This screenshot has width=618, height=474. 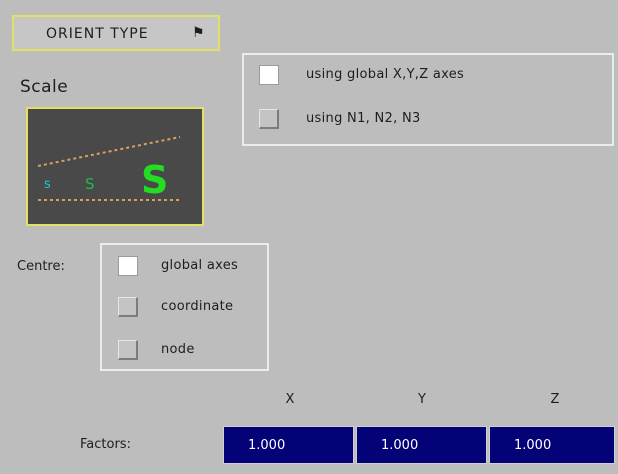 I want to click on y-axis-header: Y, so click(x=422, y=399).